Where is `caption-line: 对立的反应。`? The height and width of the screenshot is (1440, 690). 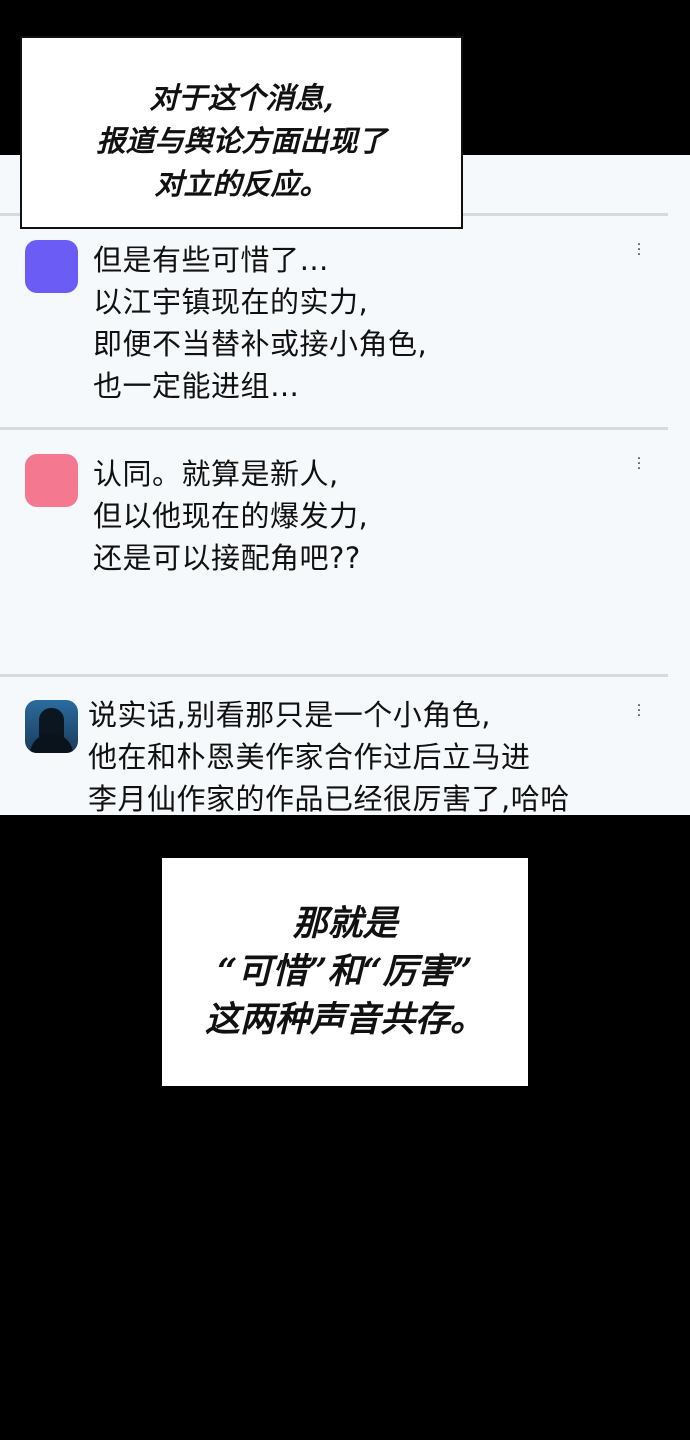
caption-line: 对立的反应。 is located at coordinates (241, 184).